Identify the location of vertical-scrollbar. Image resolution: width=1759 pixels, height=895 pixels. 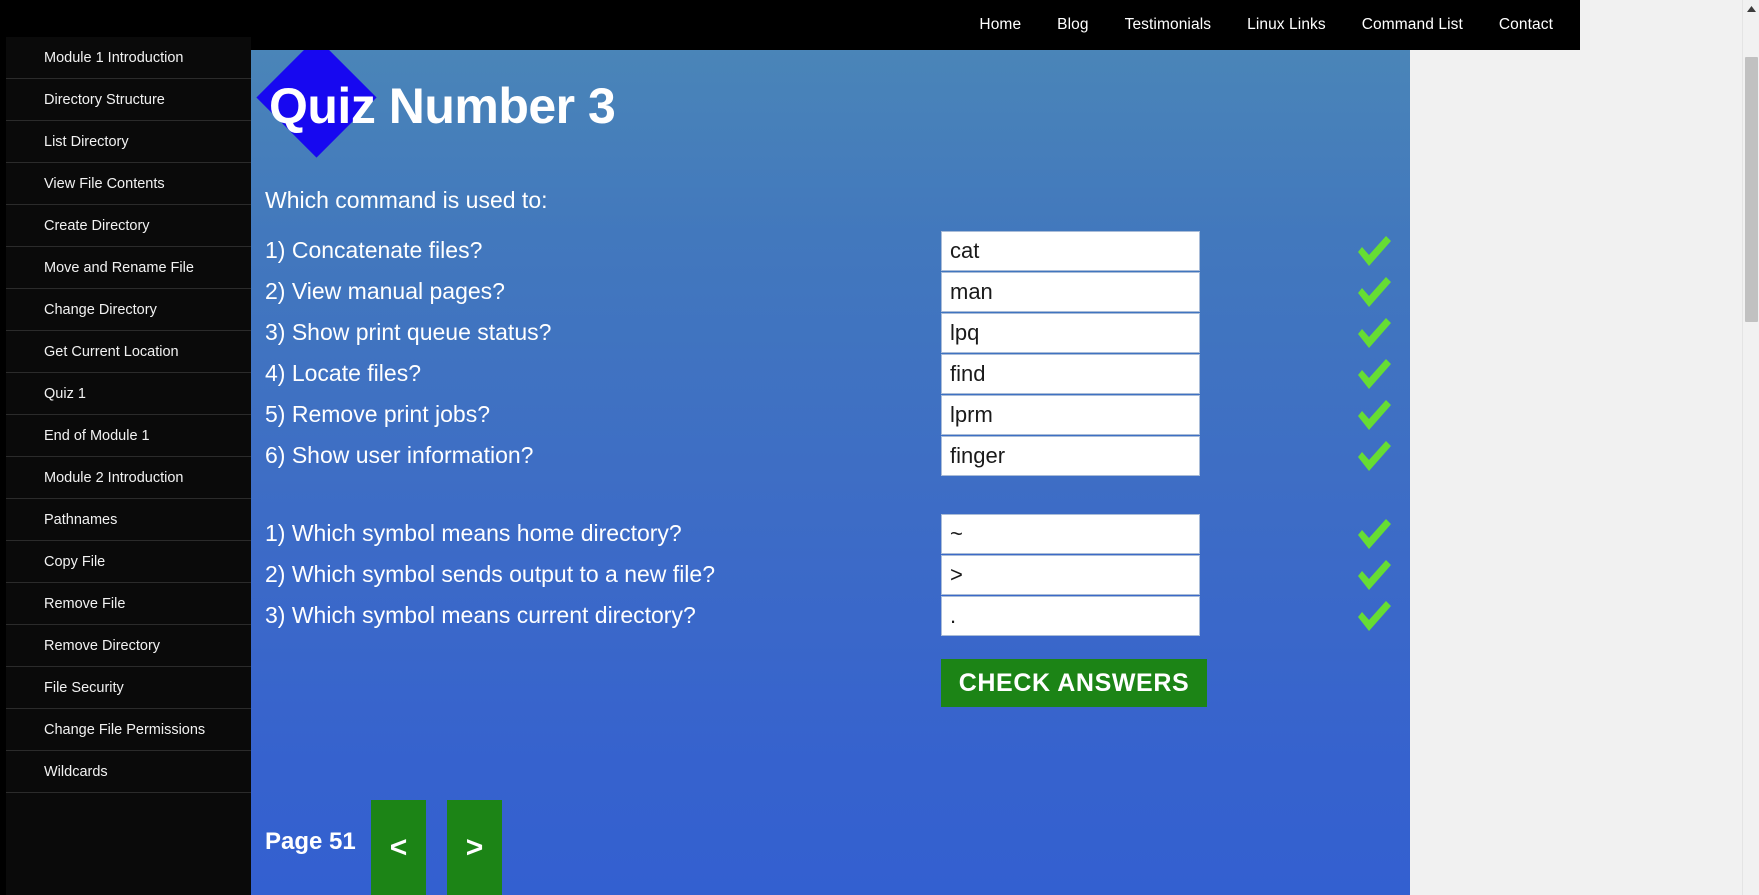
(1750, 447).